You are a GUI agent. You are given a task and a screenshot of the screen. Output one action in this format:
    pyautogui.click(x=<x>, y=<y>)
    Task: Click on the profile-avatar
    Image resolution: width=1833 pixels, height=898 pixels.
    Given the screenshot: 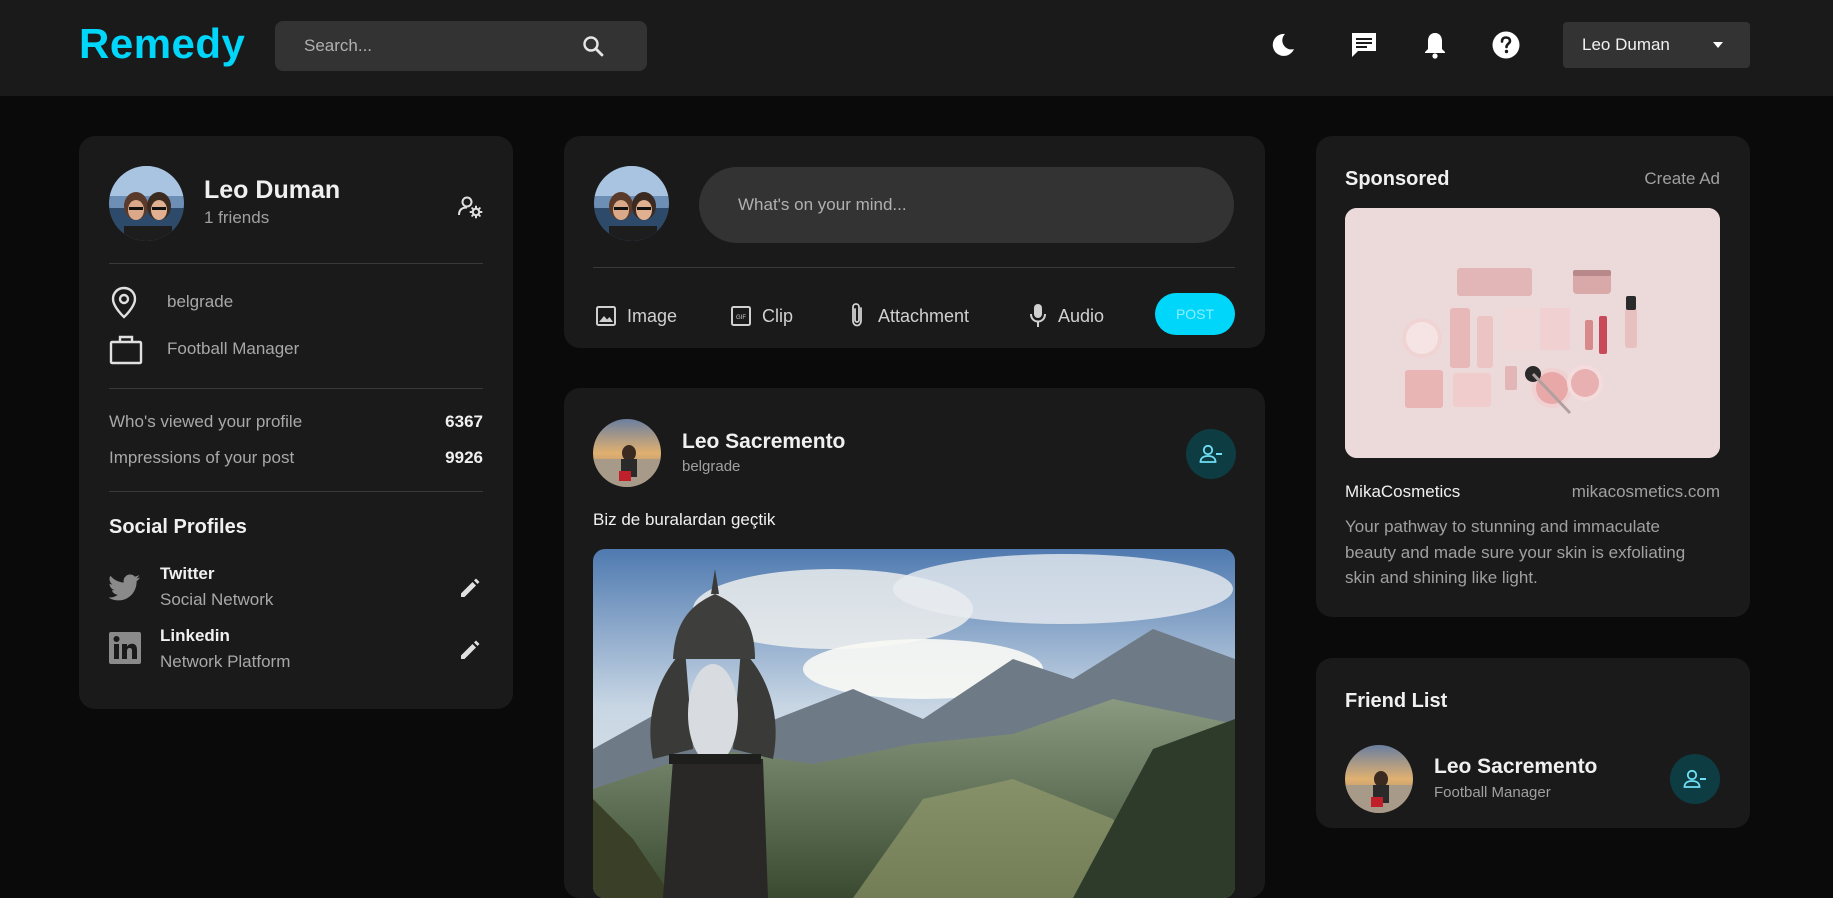 What is the action you would take?
    pyautogui.click(x=146, y=203)
    